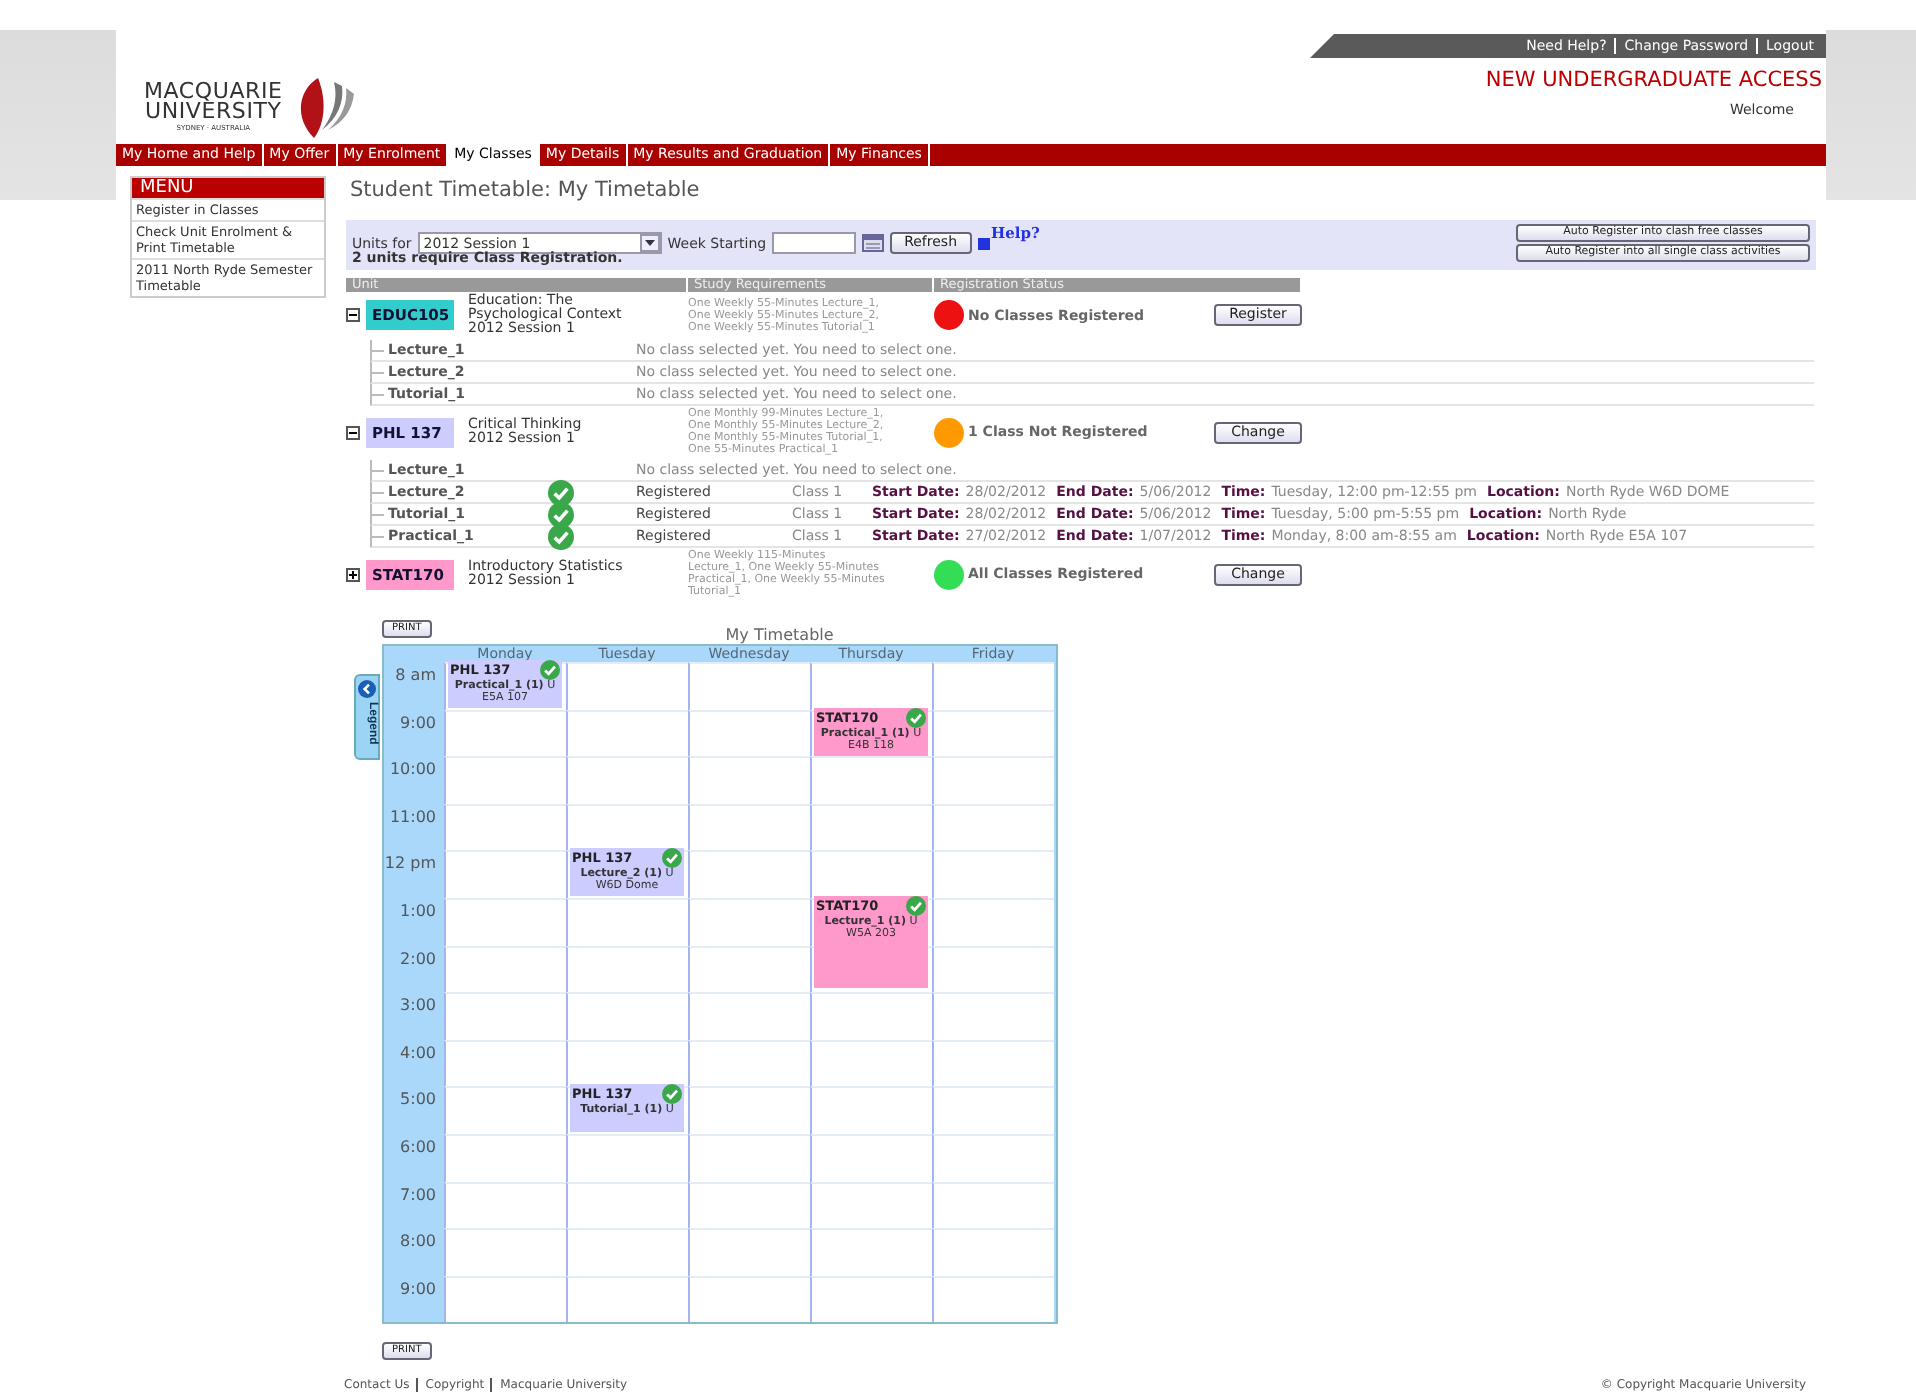 The height and width of the screenshot is (1396, 1916). What do you see at coordinates (213, 91) in the screenshot?
I see `logo-text: MACQUARIE` at bounding box center [213, 91].